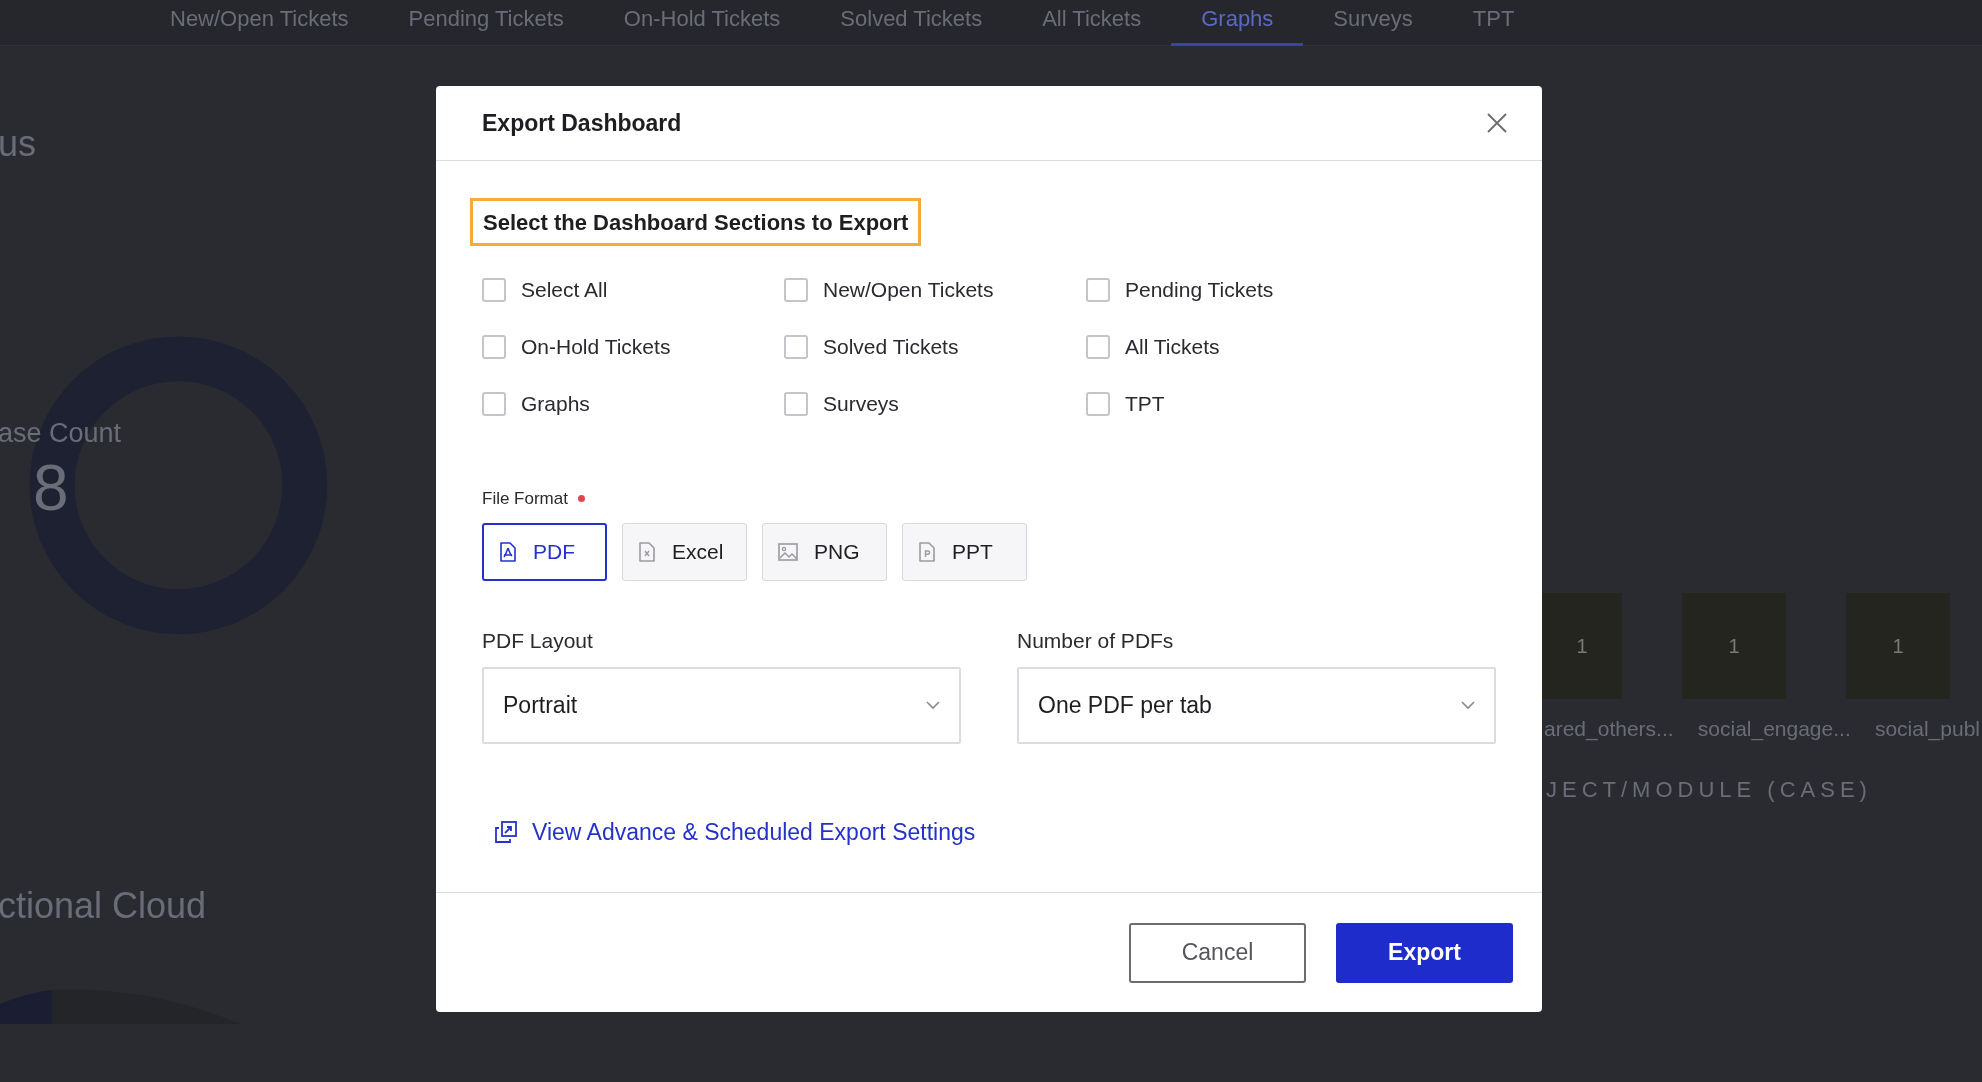 The height and width of the screenshot is (1082, 1982). Describe the element at coordinates (633, 290) in the screenshot. I see `section-checkbox: Select All` at that location.